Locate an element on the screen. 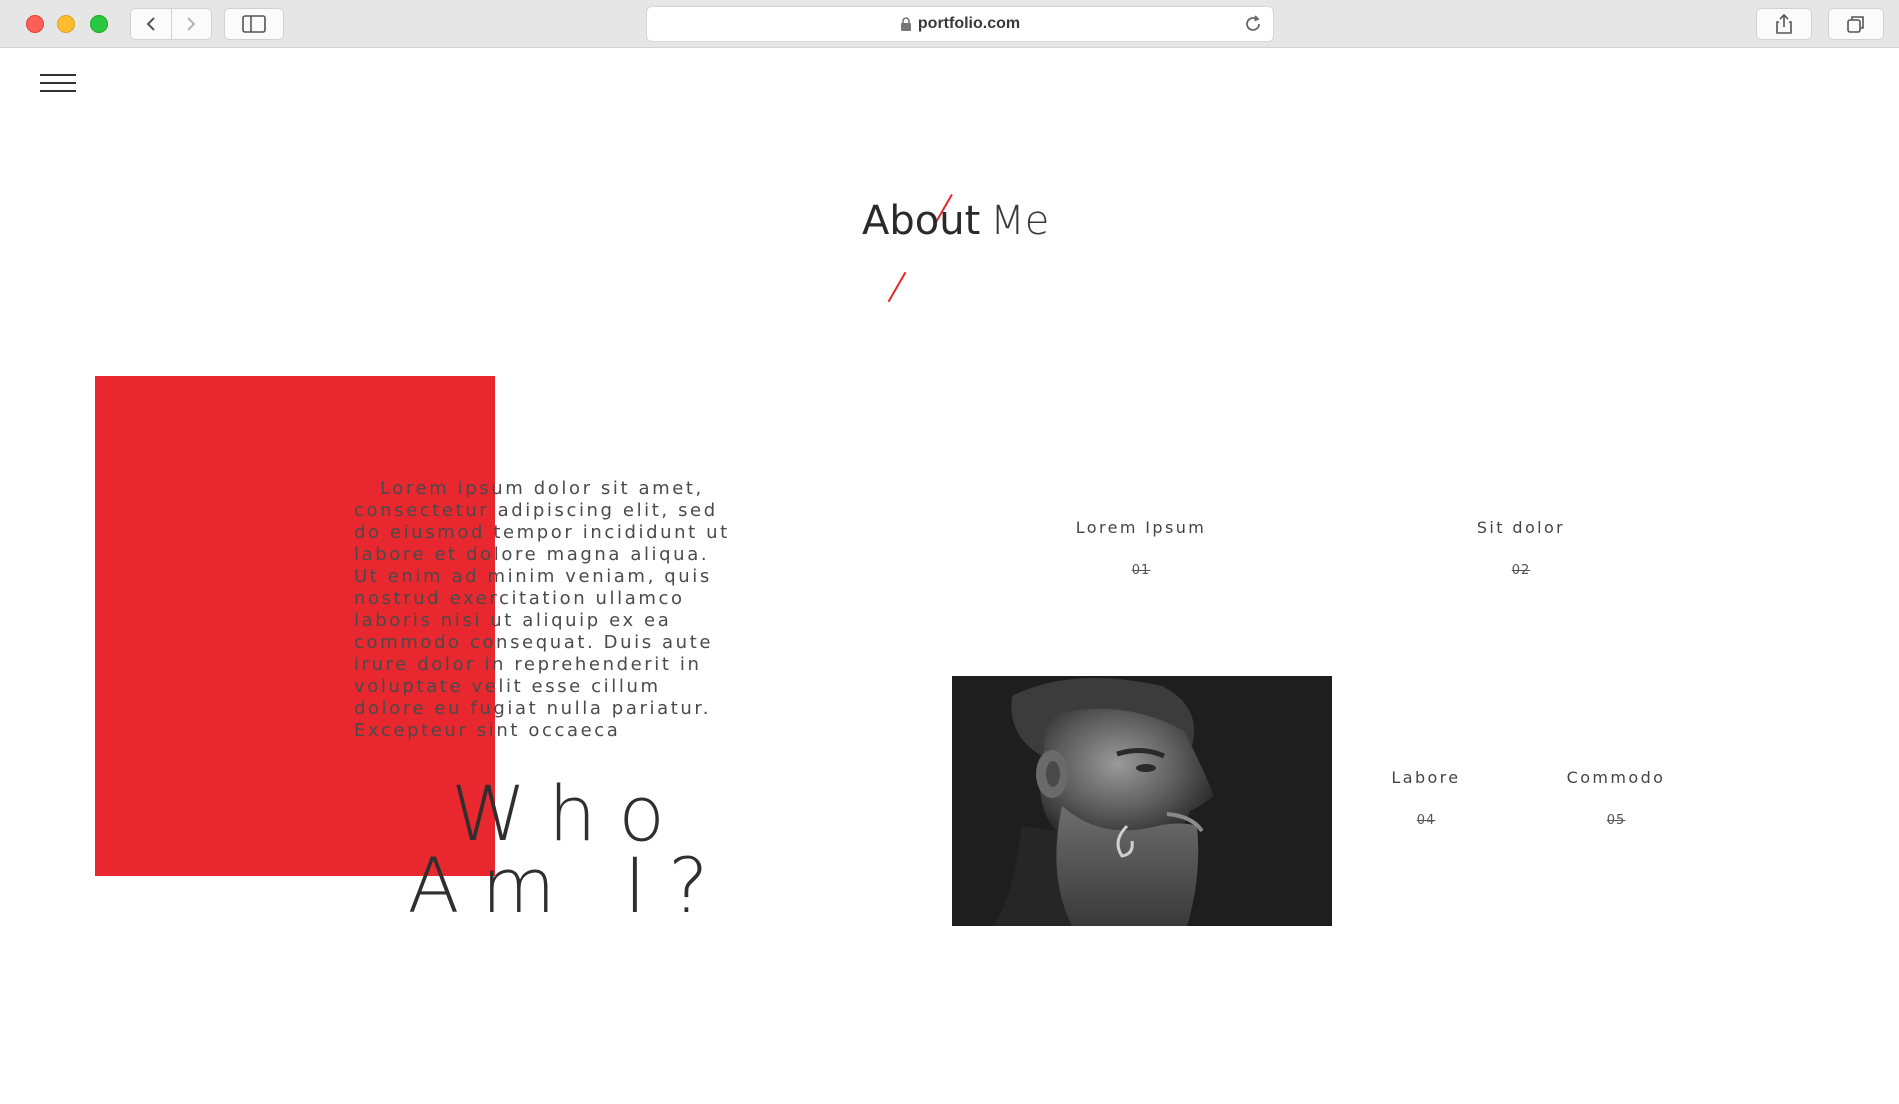  url-text: portfolio.com is located at coordinates (969, 23).